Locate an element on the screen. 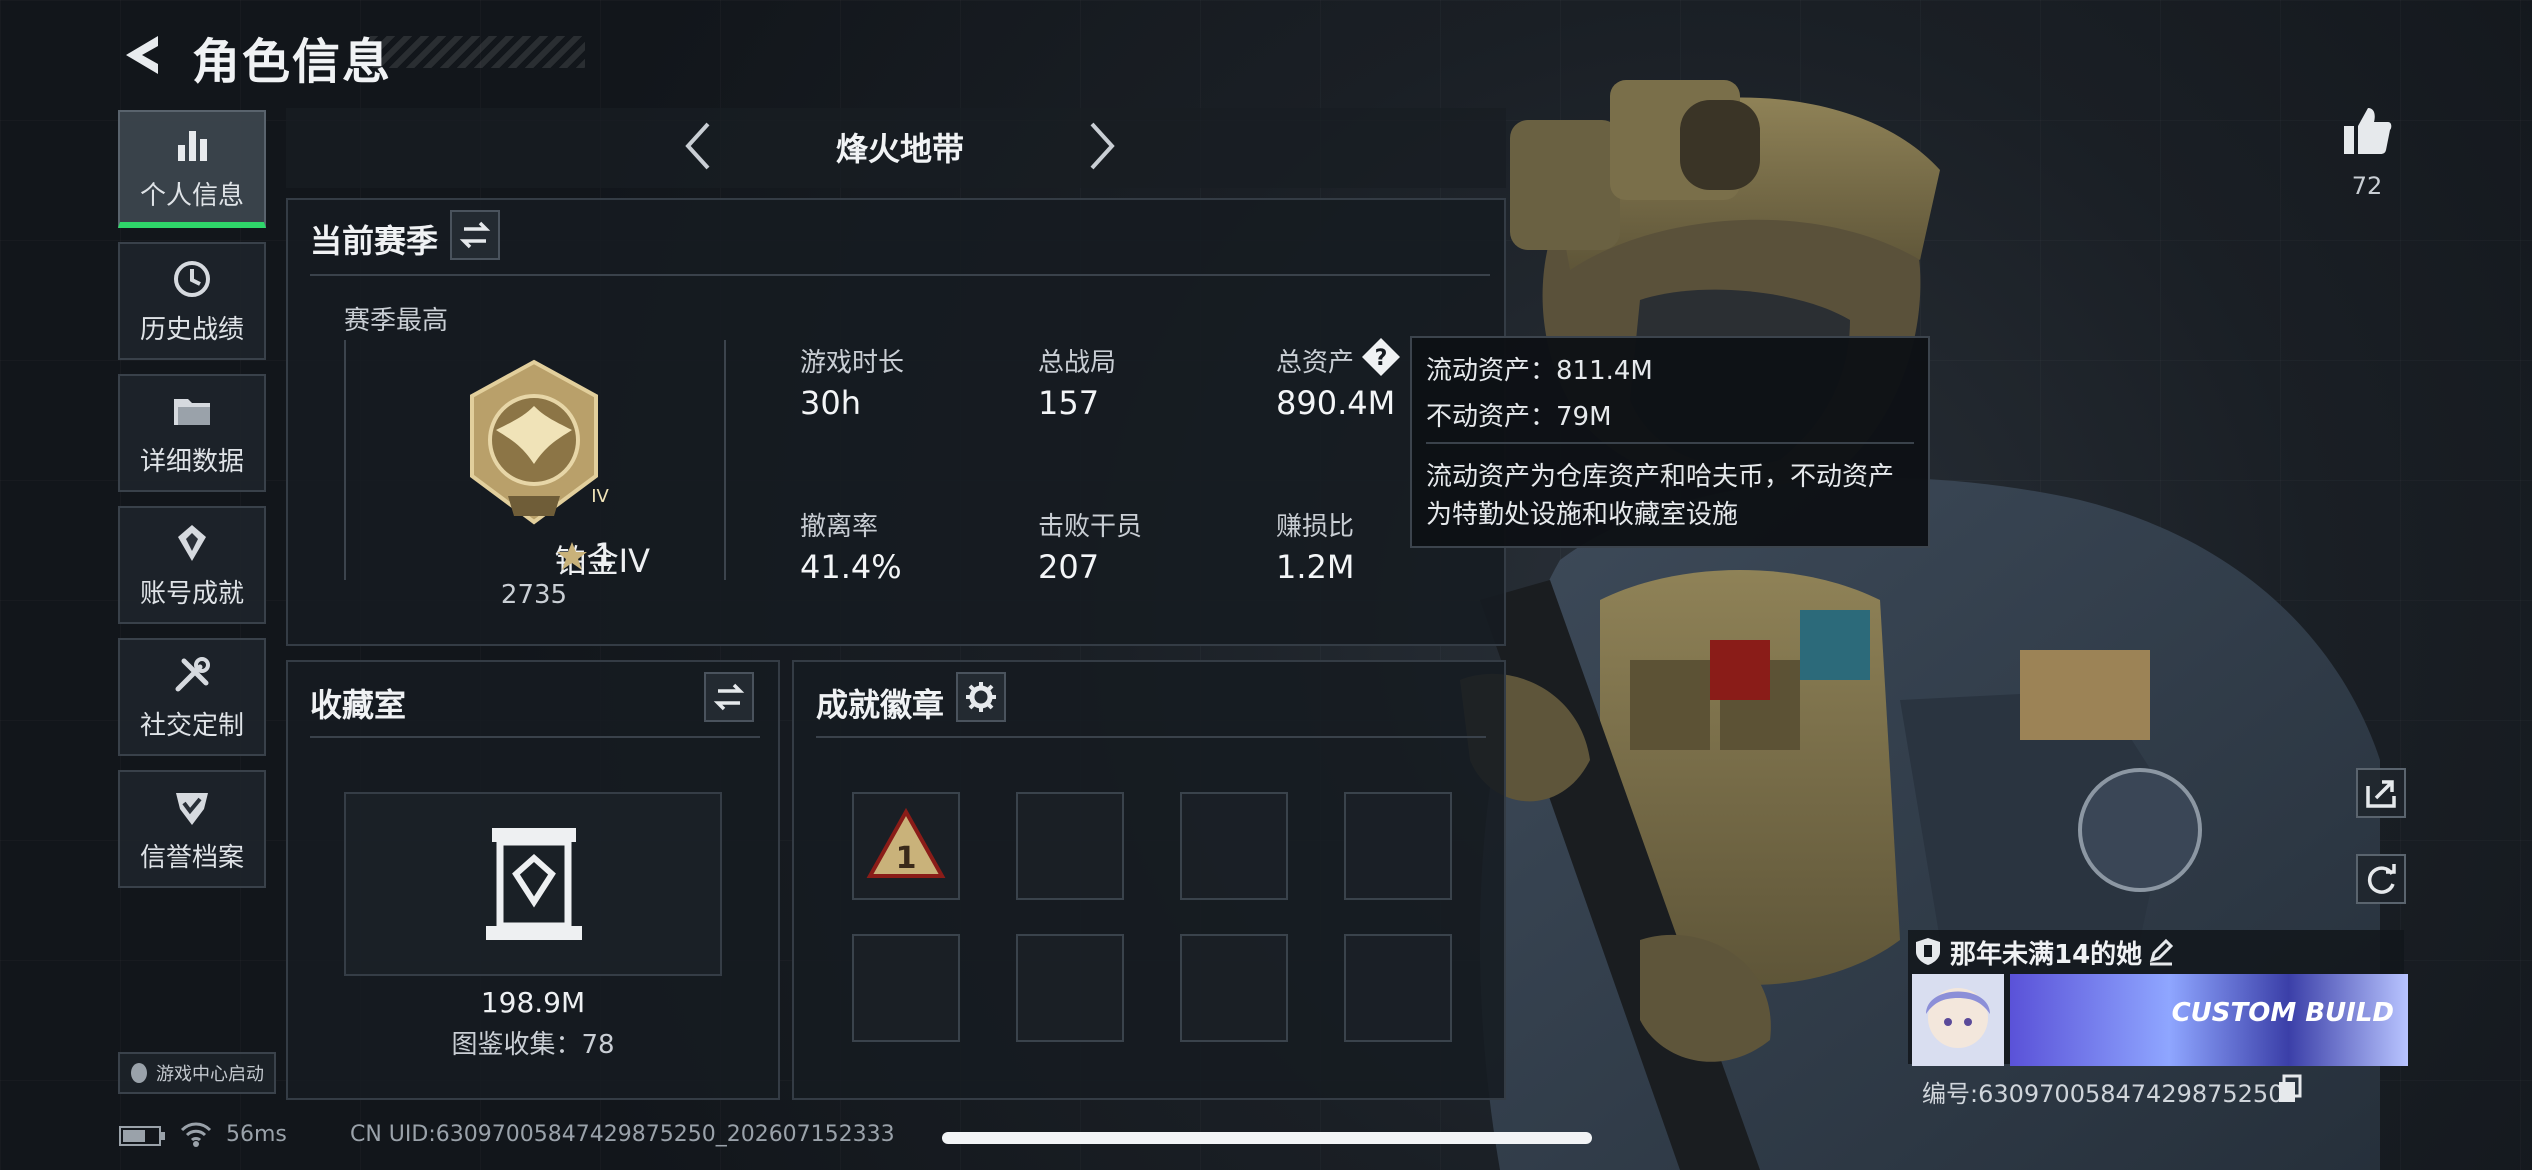  uid-text: CN UID:63097005847429875250_202607152333 is located at coordinates (622, 1134).